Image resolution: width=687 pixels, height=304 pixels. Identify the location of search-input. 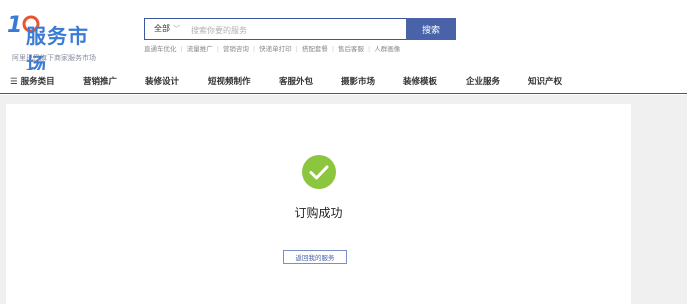
(299, 30).